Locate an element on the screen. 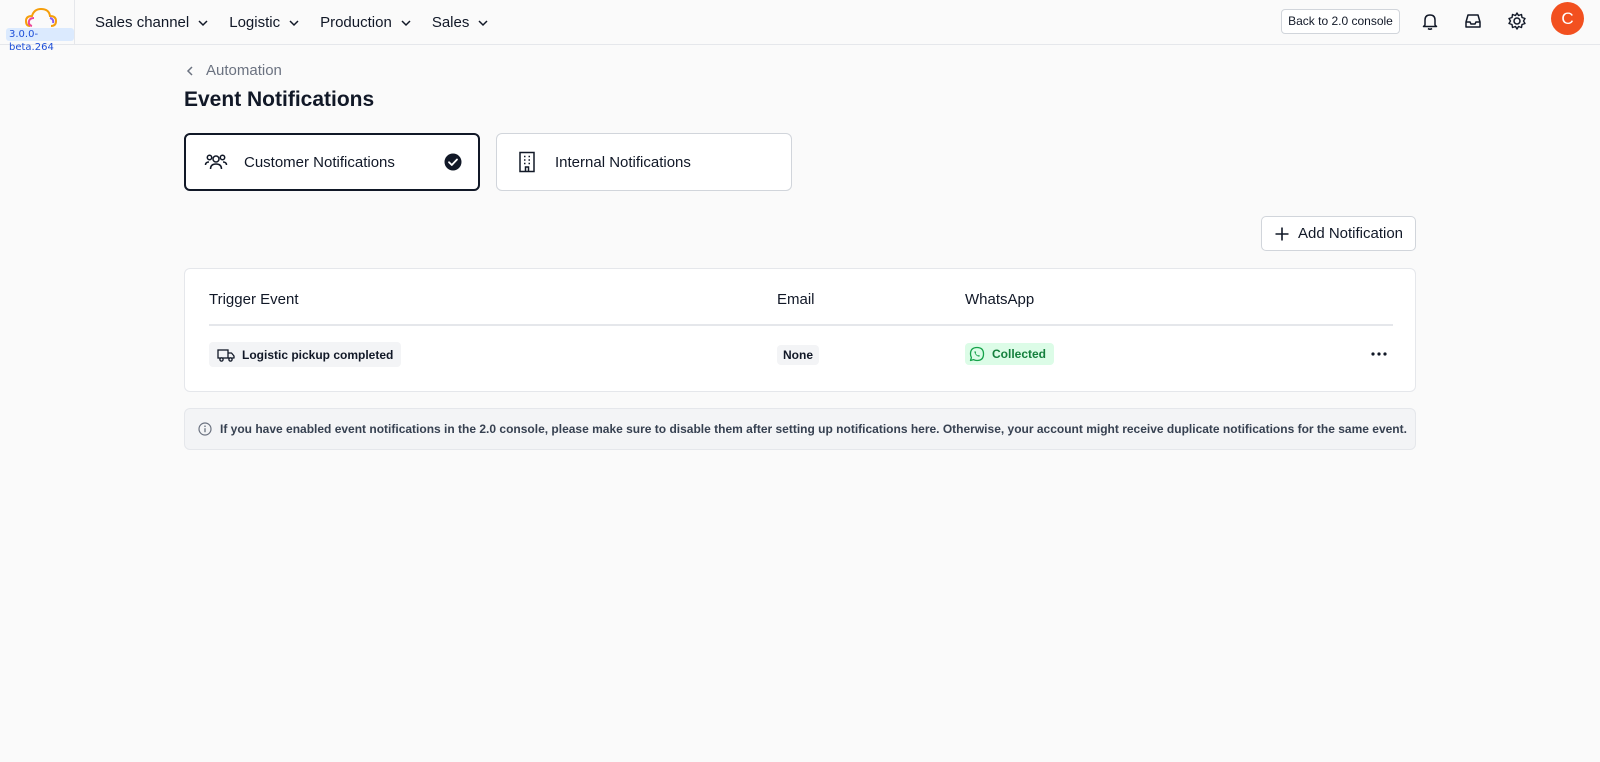 The height and width of the screenshot is (762, 1600). logo-area: 3.0.0-beta.264 is located at coordinates (37, 26).